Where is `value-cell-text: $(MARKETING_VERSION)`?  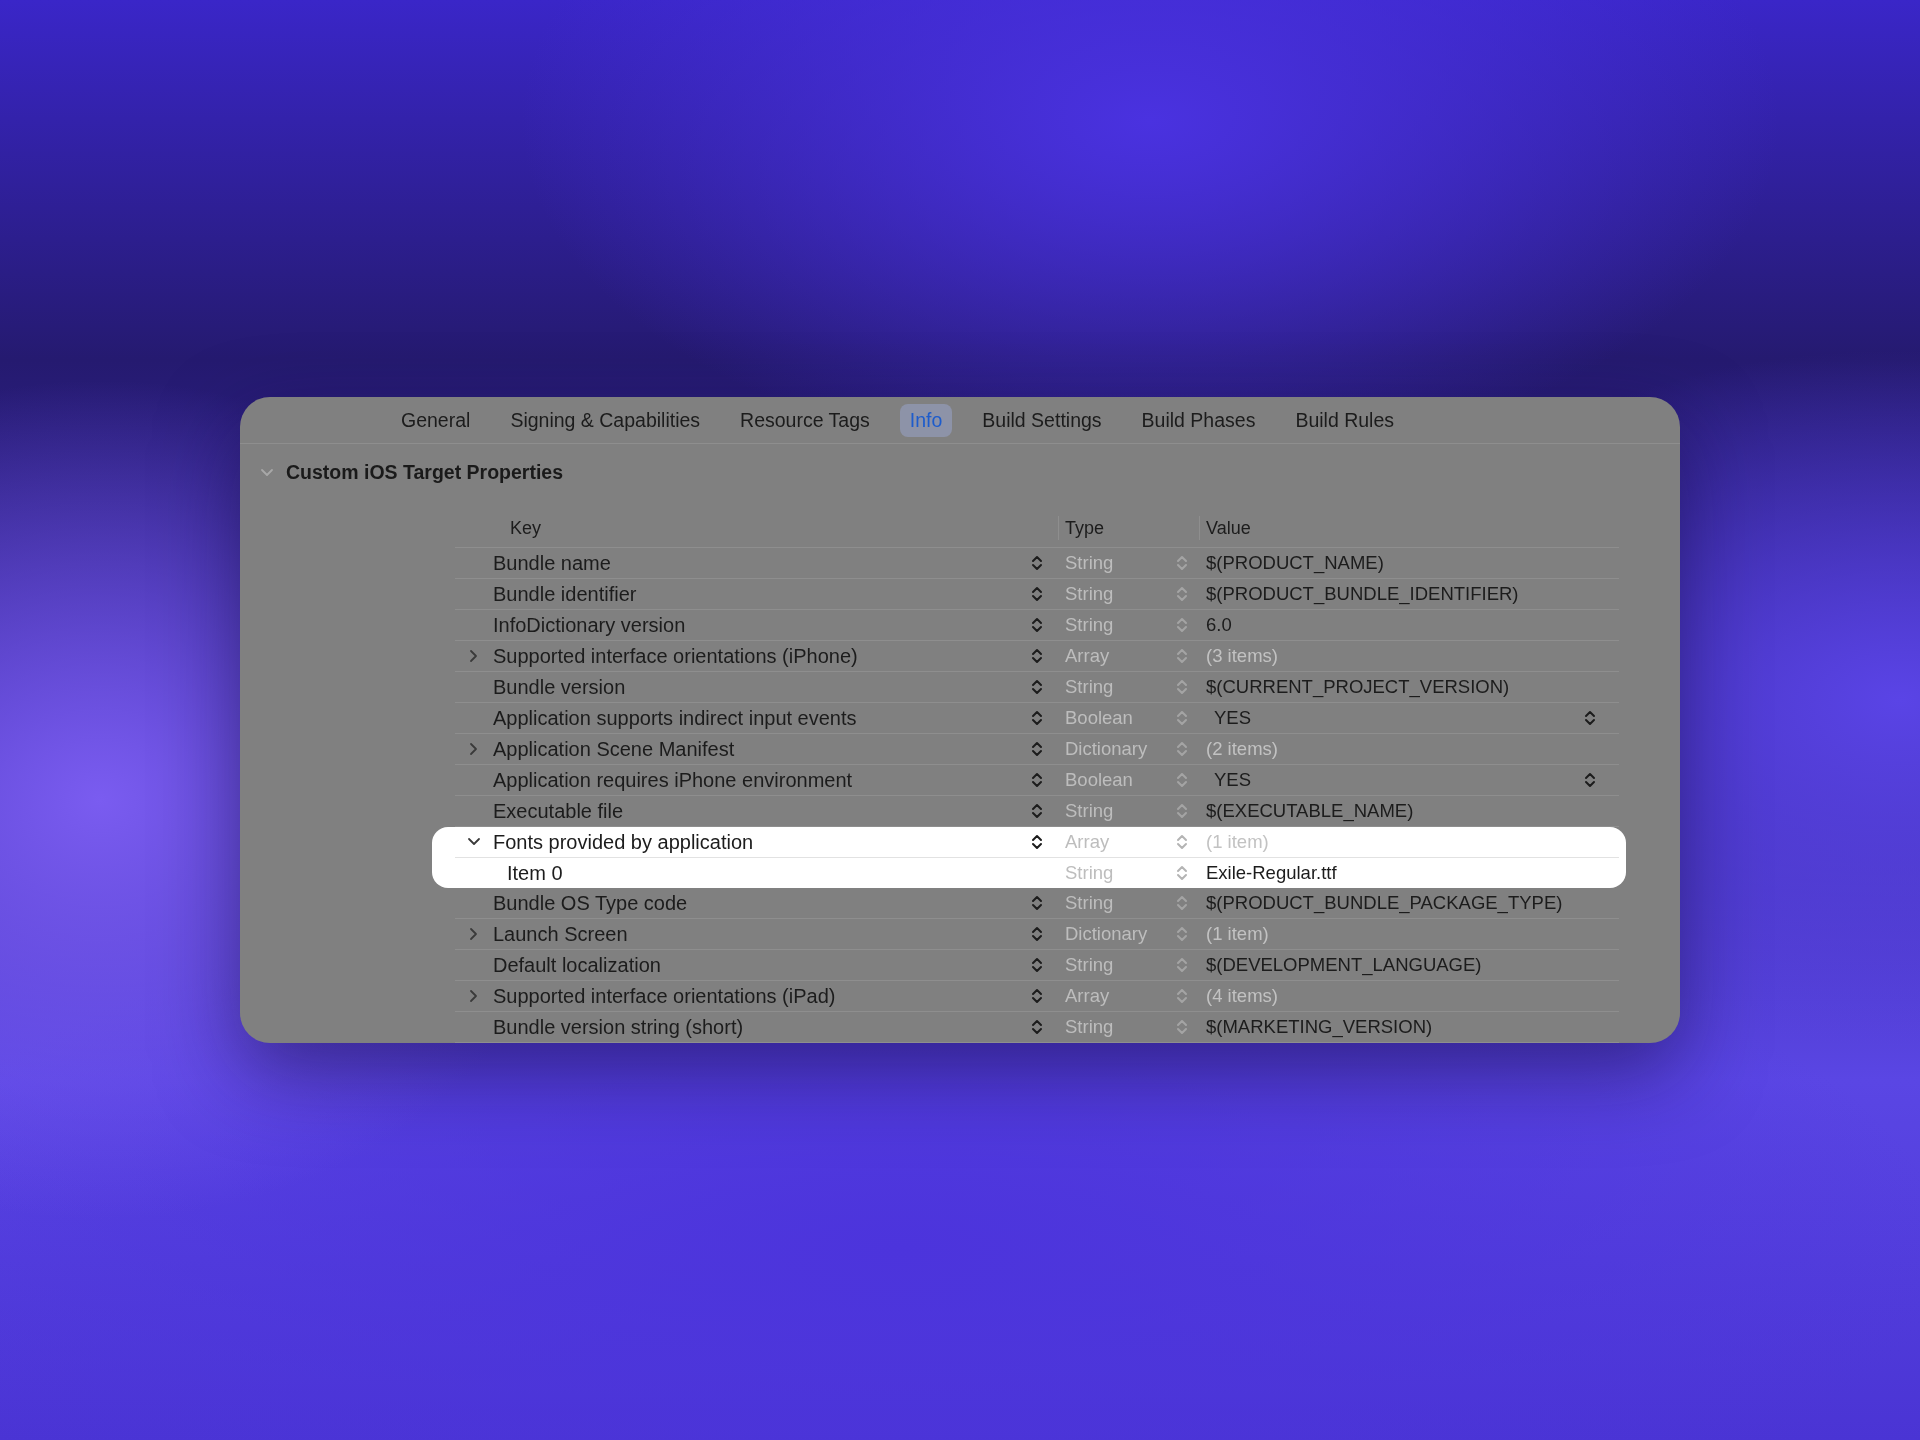 value-cell-text: $(MARKETING_VERSION) is located at coordinates (1320, 1027).